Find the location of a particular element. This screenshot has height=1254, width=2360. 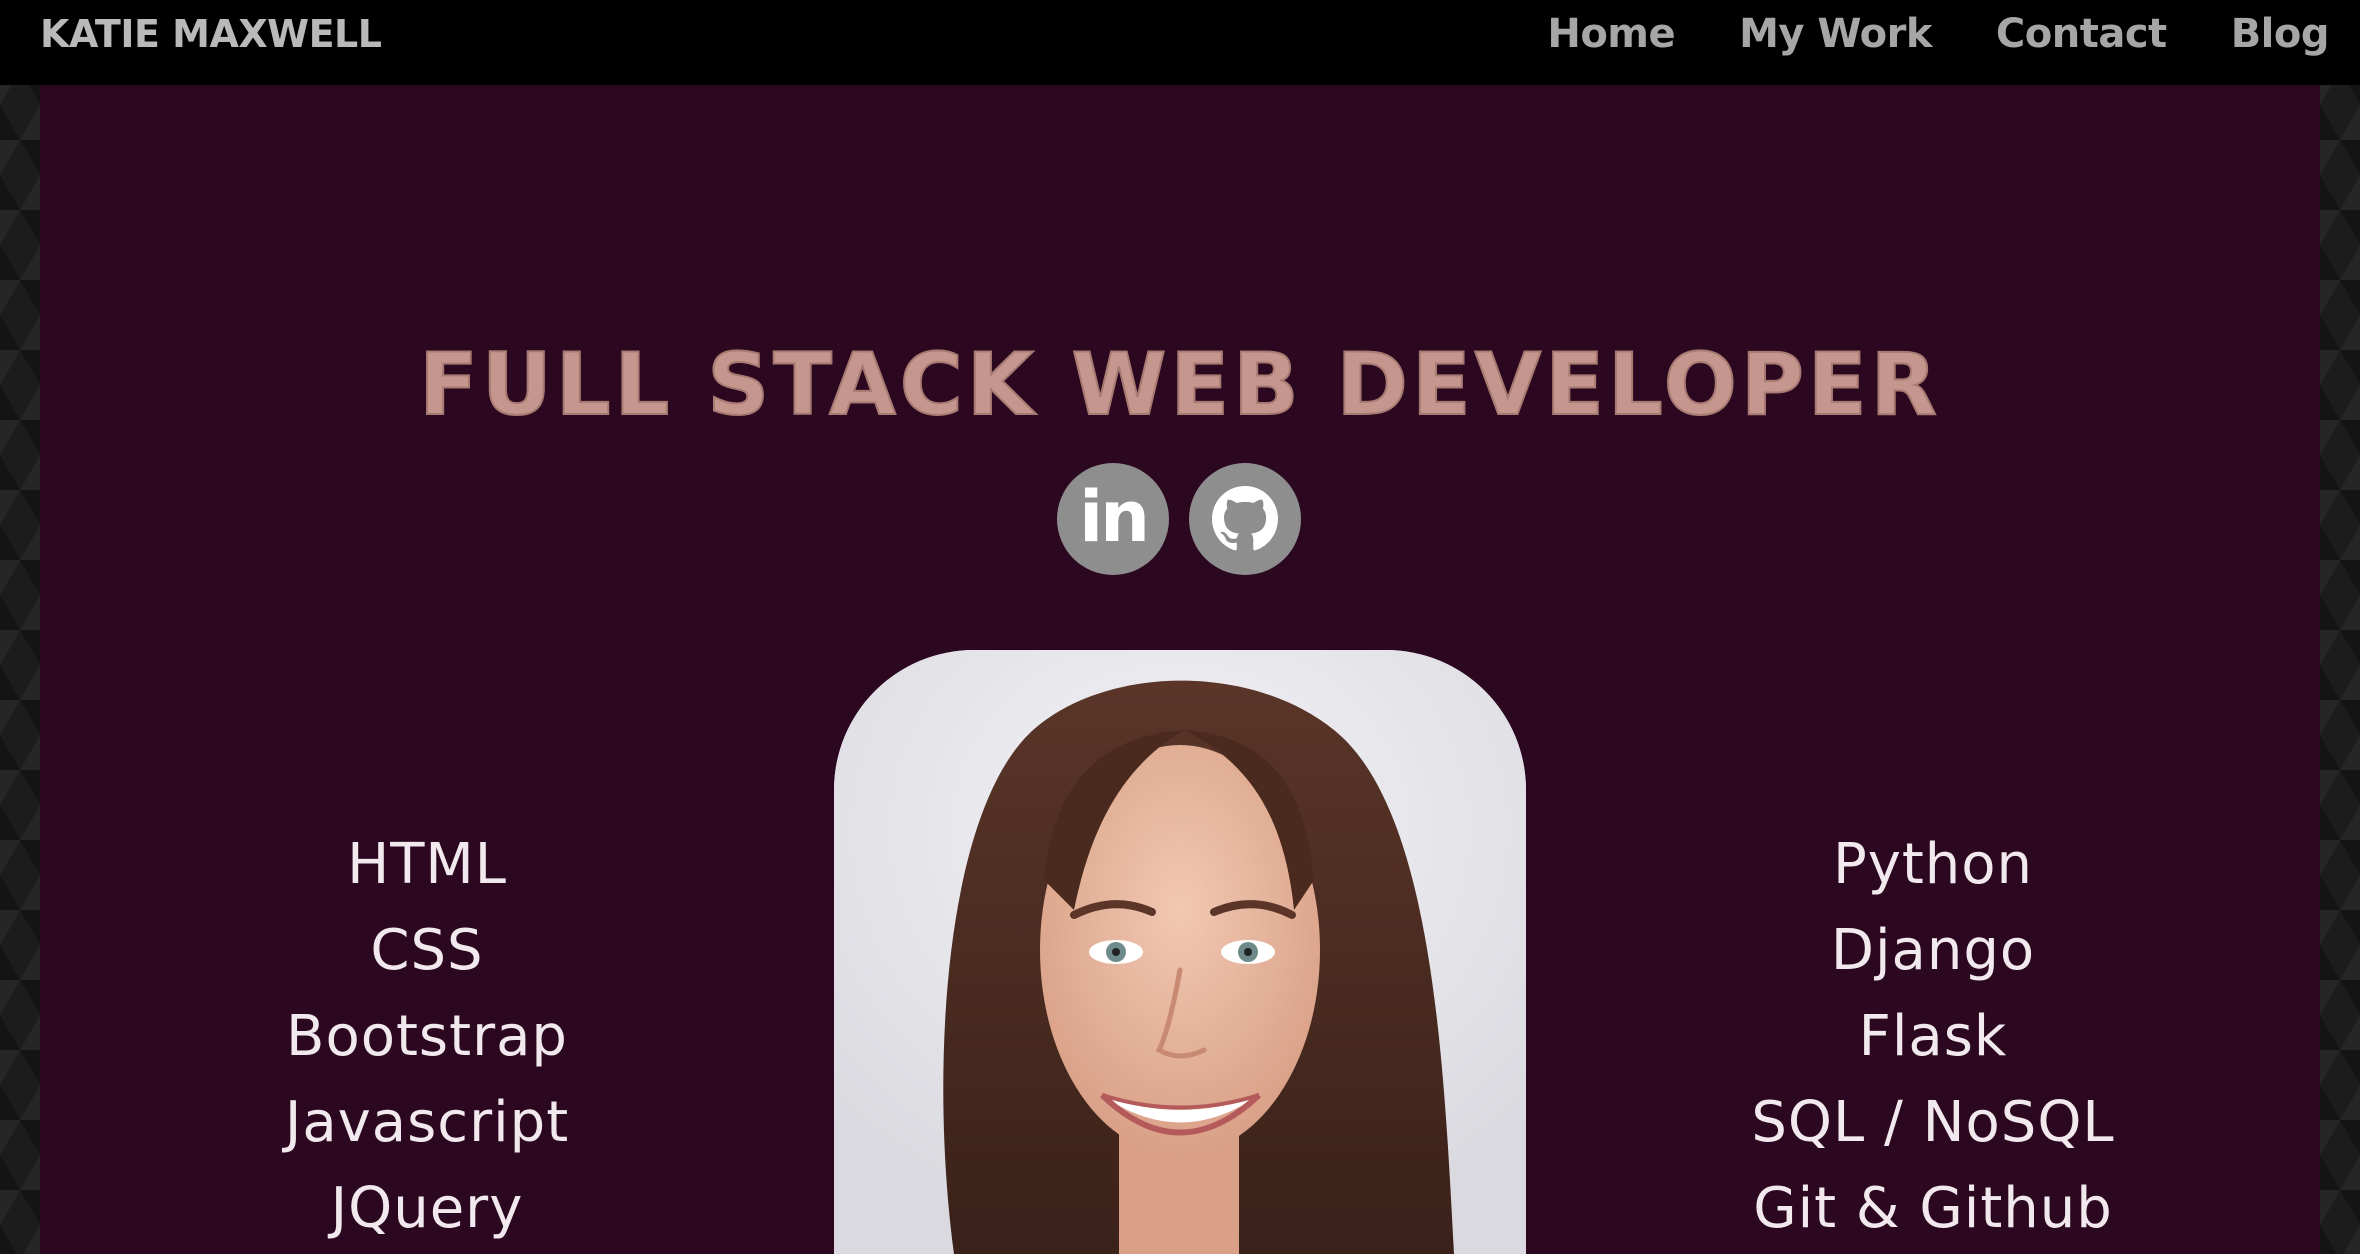

github-button is located at coordinates (1245, 519).